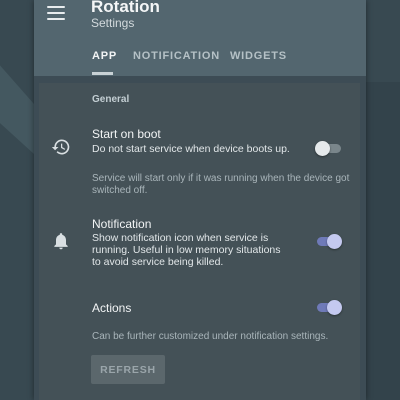  Describe the element at coordinates (329, 241) in the screenshot. I see `notification-switch` at that location.